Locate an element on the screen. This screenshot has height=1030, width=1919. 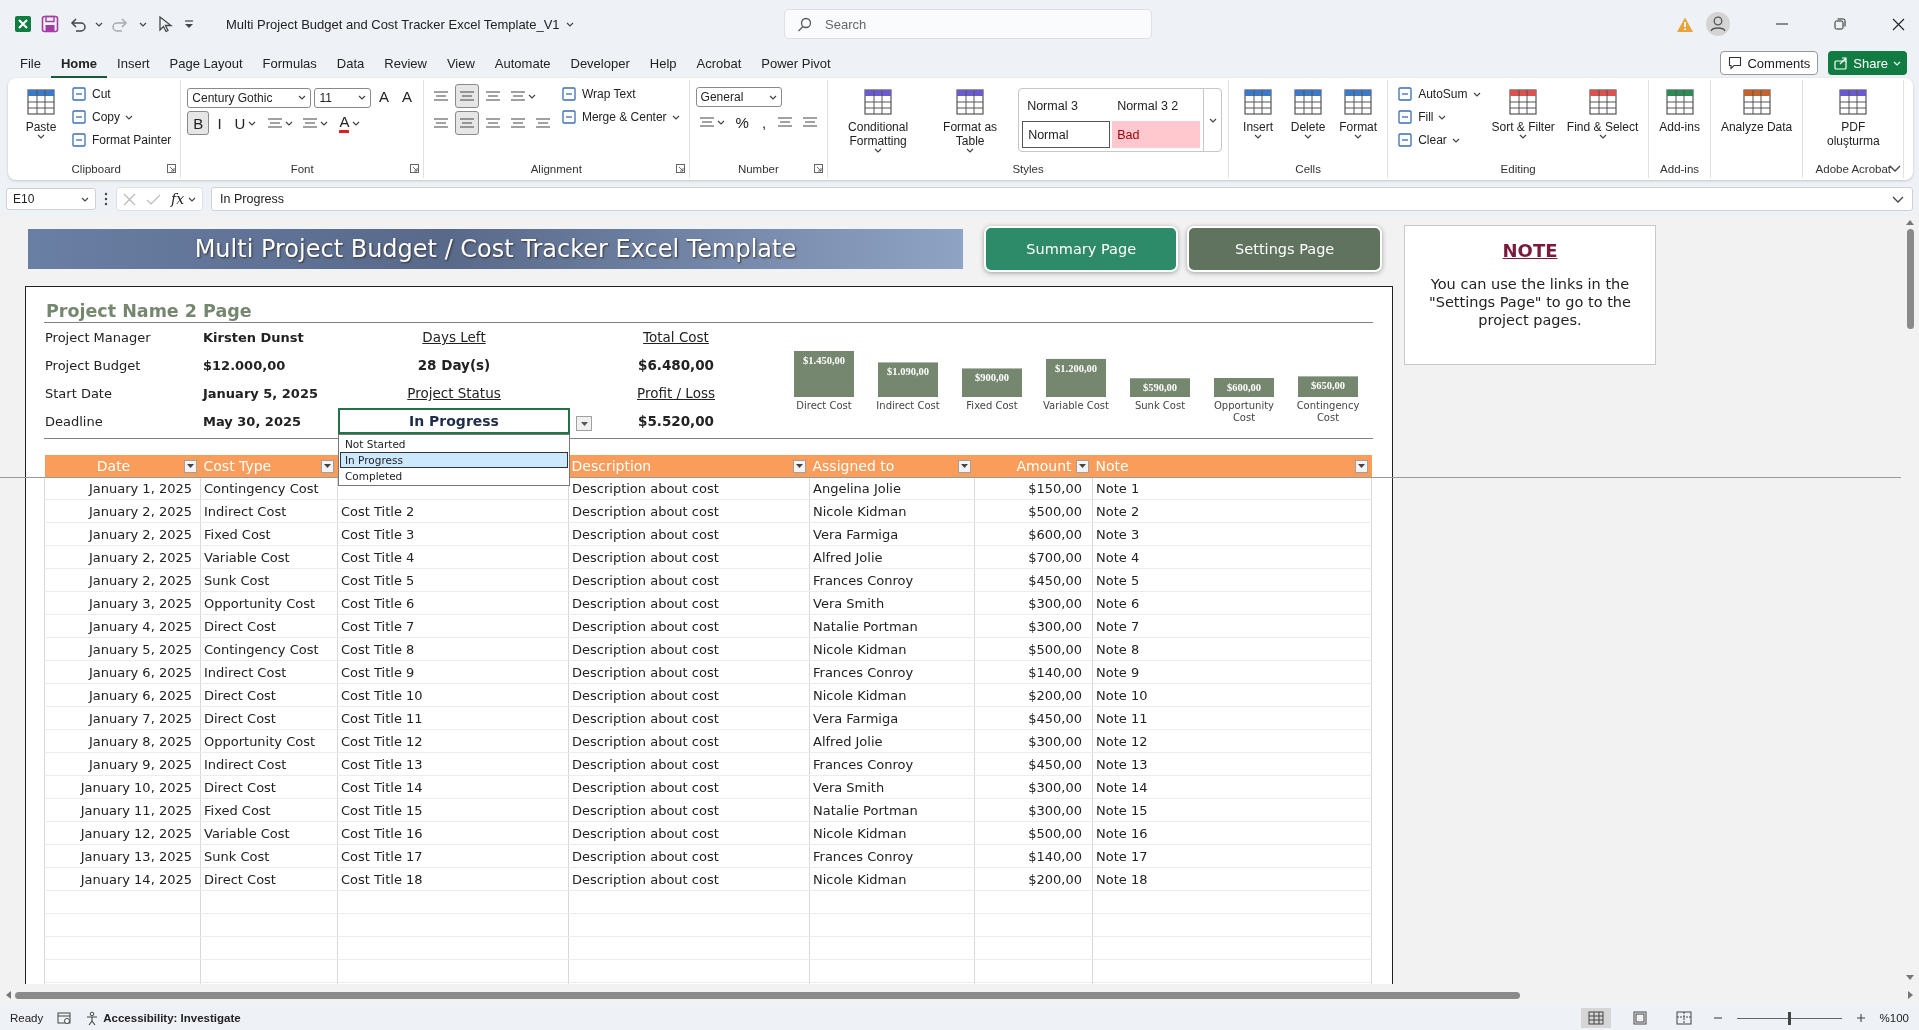
dropdown-field: 11 is located at coordinates (342, 97).